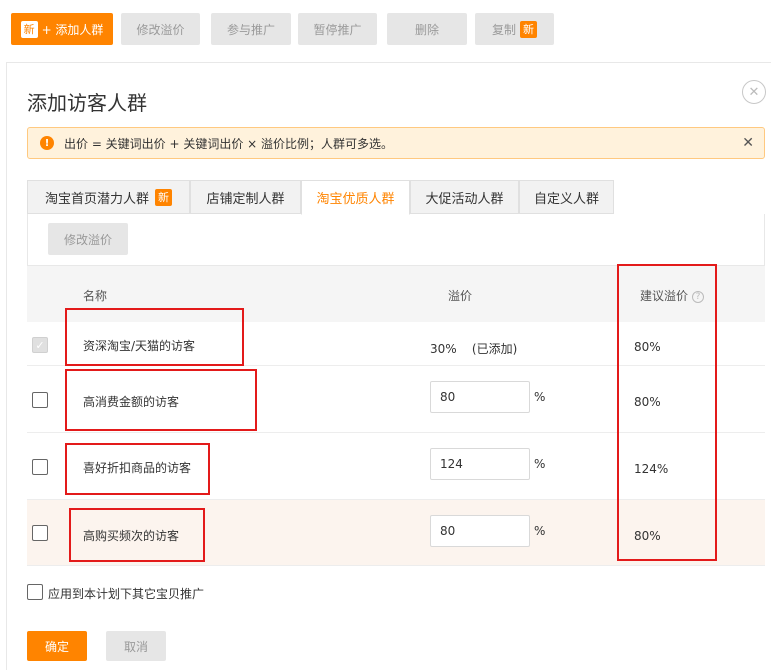 The width and height of the screenshot is (771, 670). What do you see at coordinates (229, 143) in the screenshot?
I see `notice-text: 出价 = 关键词出价 + 关键词出价 × 溢价比例；人群可多选。` at bounding box center [229, 143].